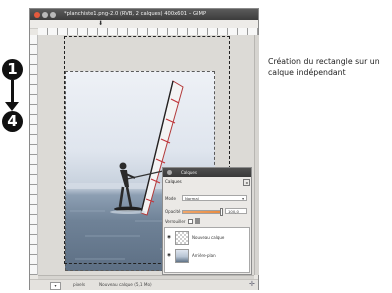 The height and width of the screenshot is (293, 392). What do you see at coordinates (55, 286) in the screenshot?
I see `zoom-dropdown: ▾` at bounding box center [55, 286].